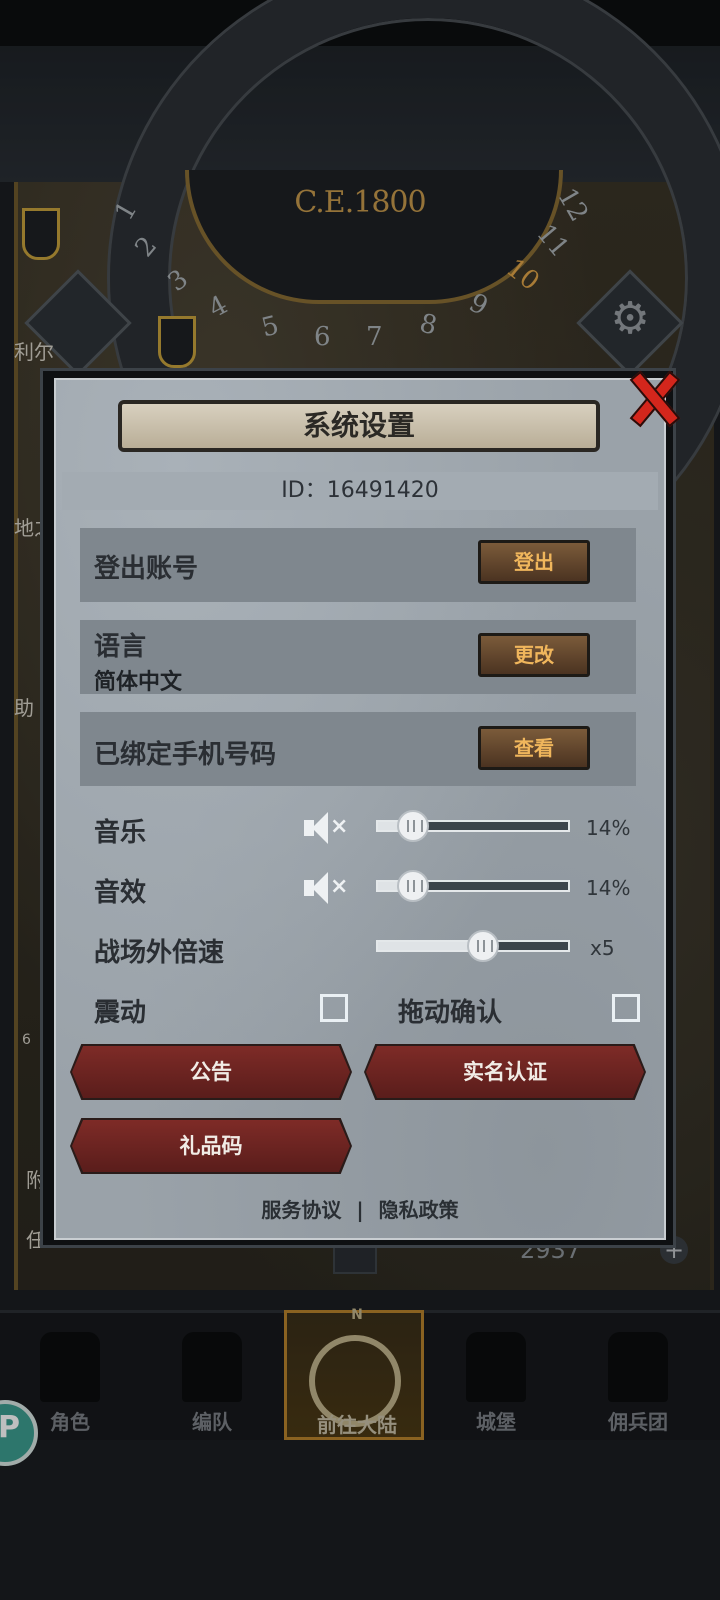  I want to click on sfx-mute-button: ×, so click(325, 888).